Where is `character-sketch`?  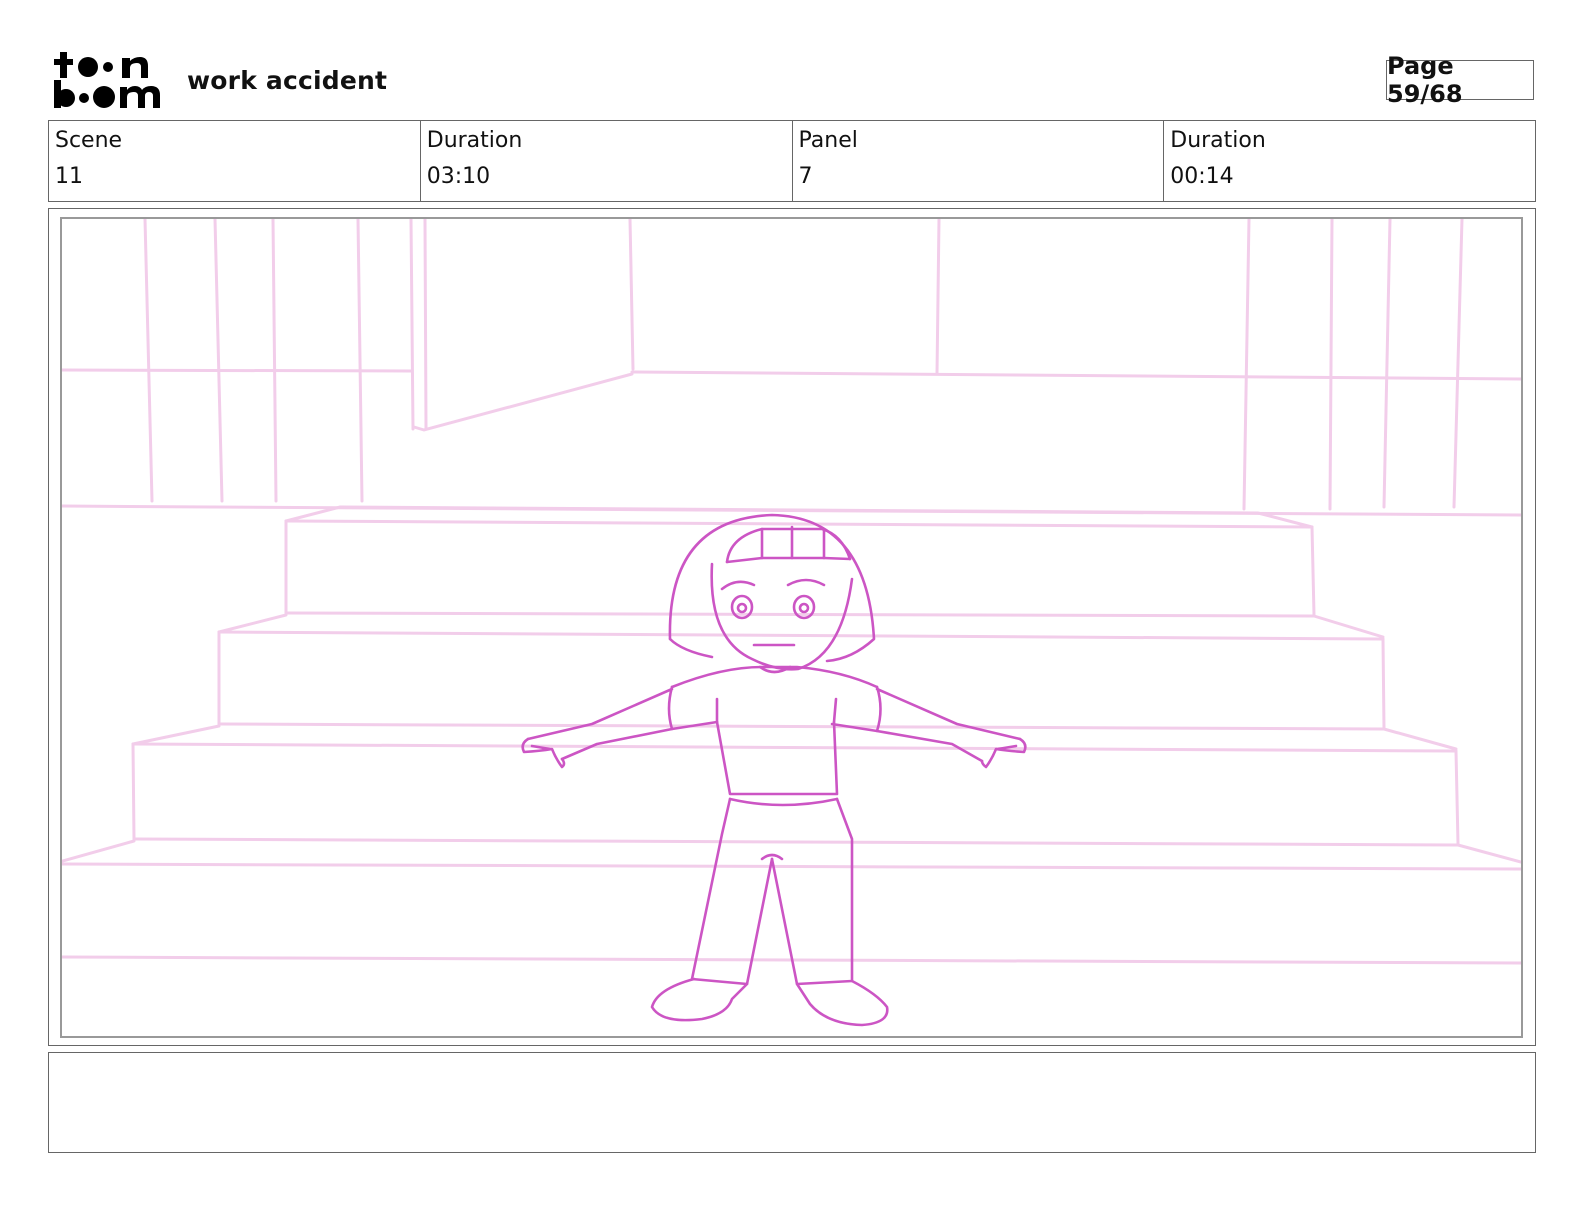 character-sketch is located at coordinates (774, 770).